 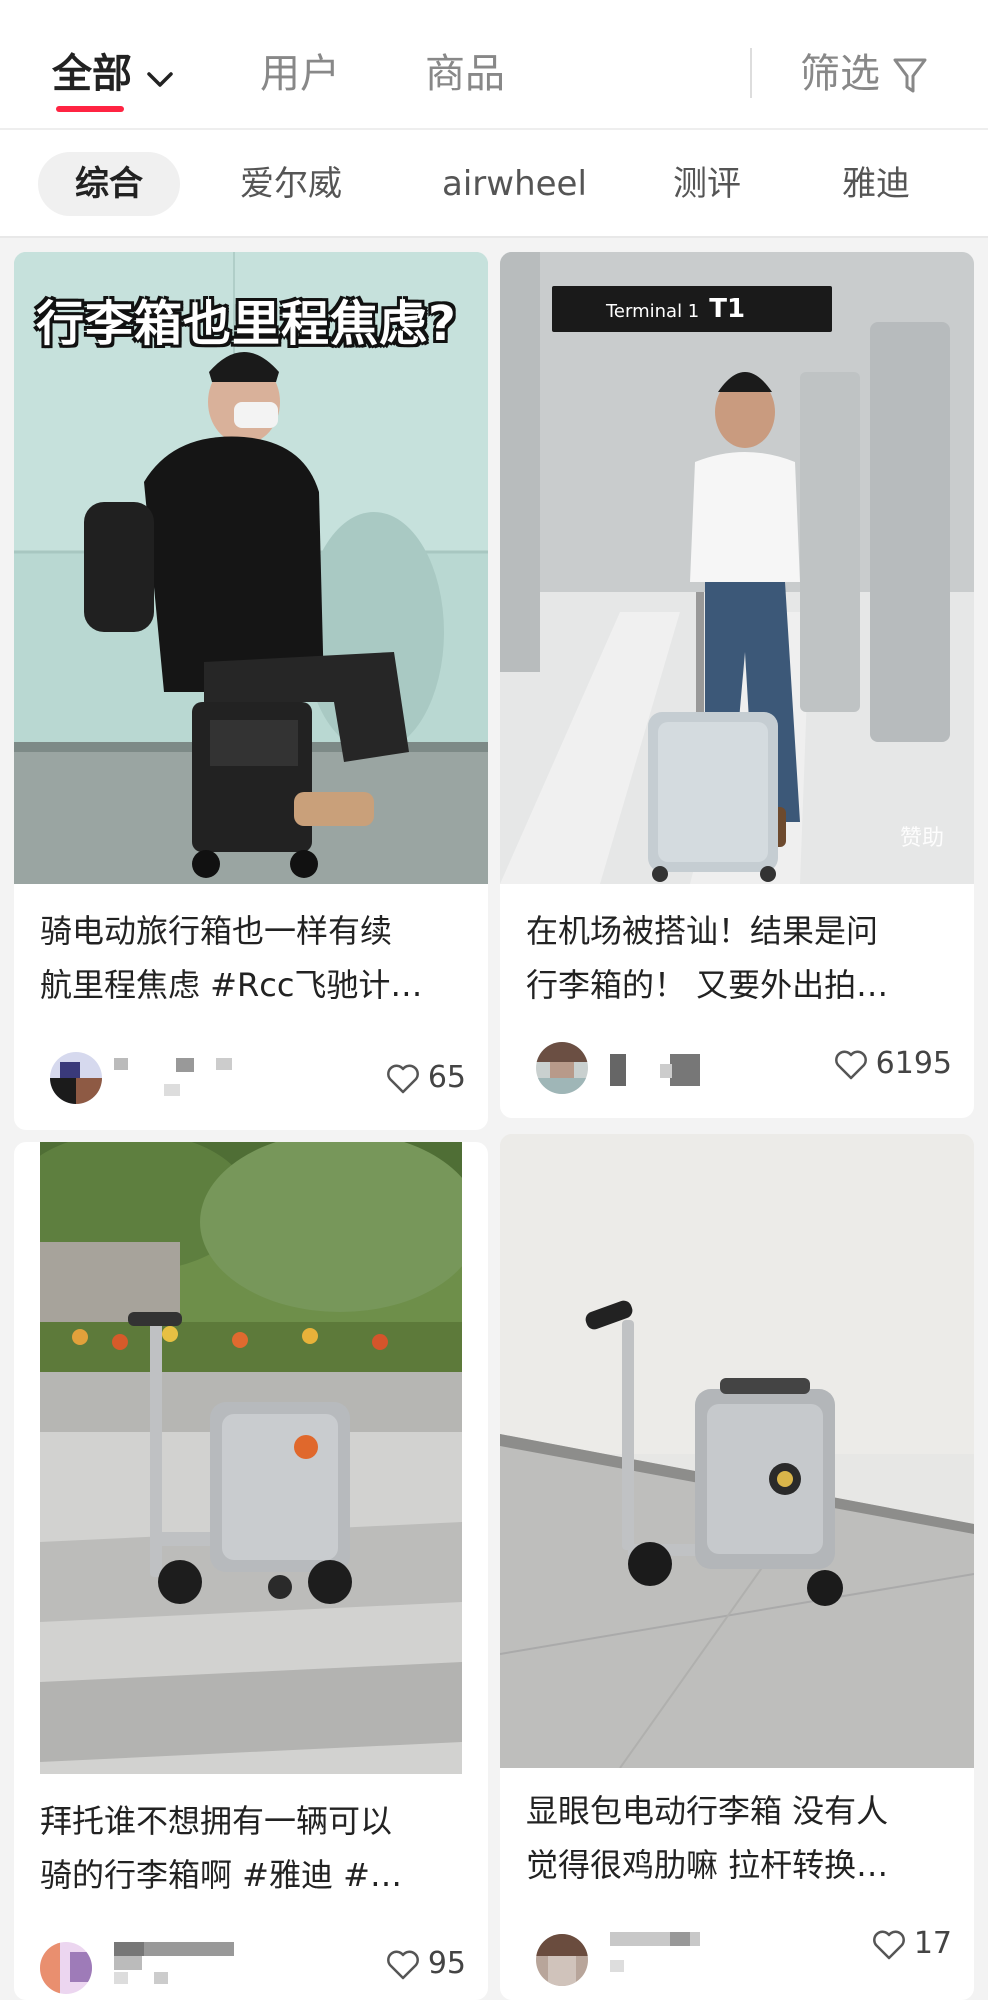 I want to click on terminal-sign-code: T1, so click(x=727, y=309).